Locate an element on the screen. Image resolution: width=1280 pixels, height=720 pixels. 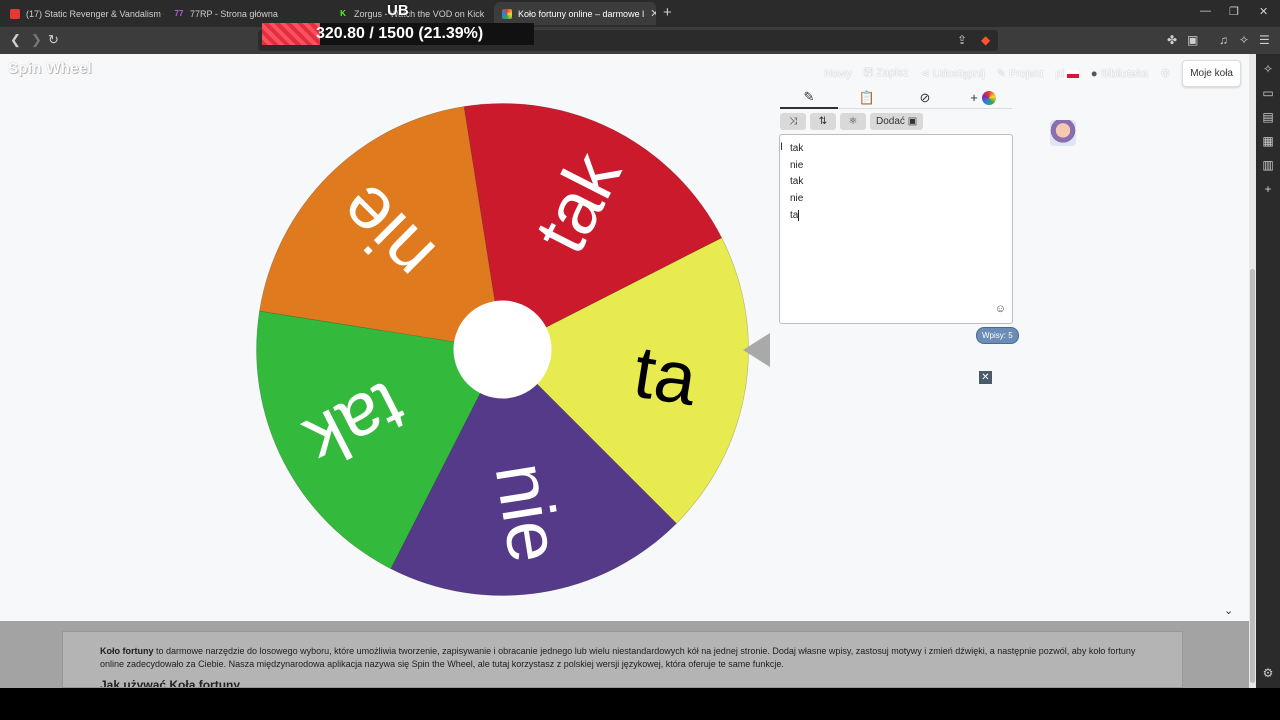
avatar is located at coordinates (1063, 133).